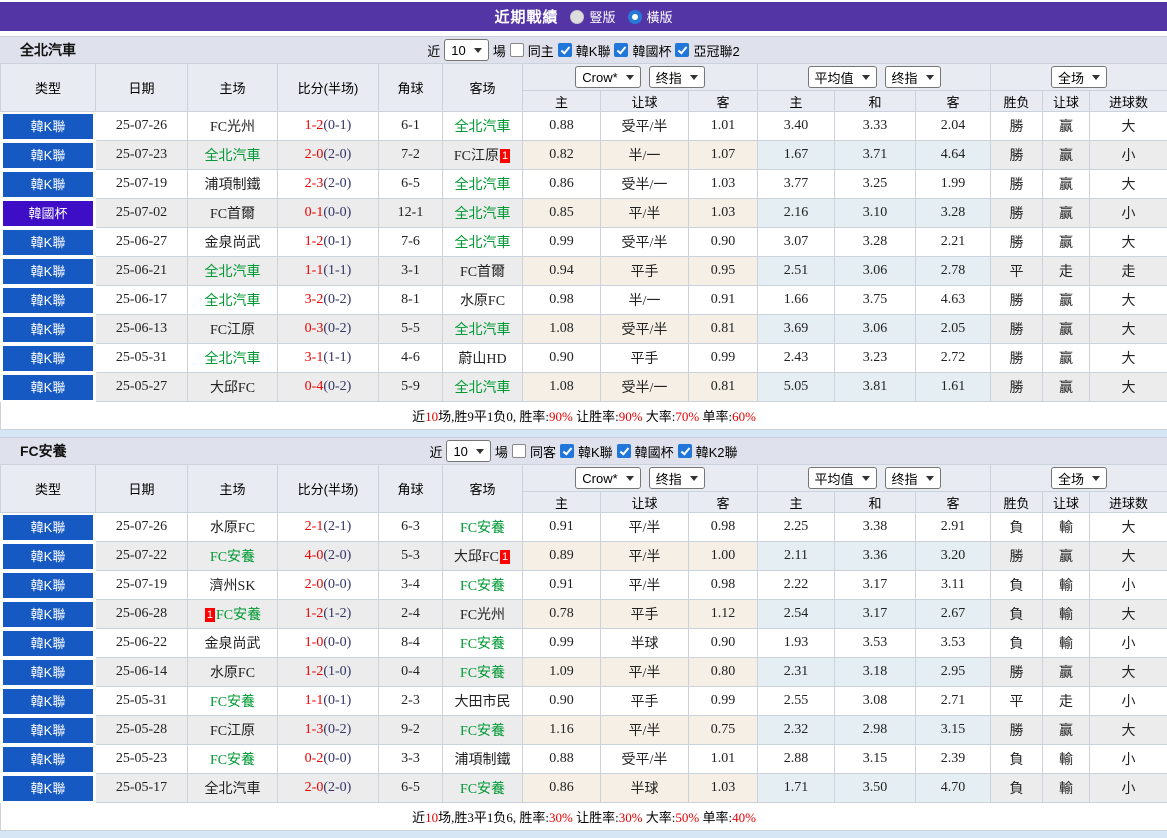 This screenshot has height=838, width=1167. I want to click on scope-selects: 全场, so click(1079, 77).